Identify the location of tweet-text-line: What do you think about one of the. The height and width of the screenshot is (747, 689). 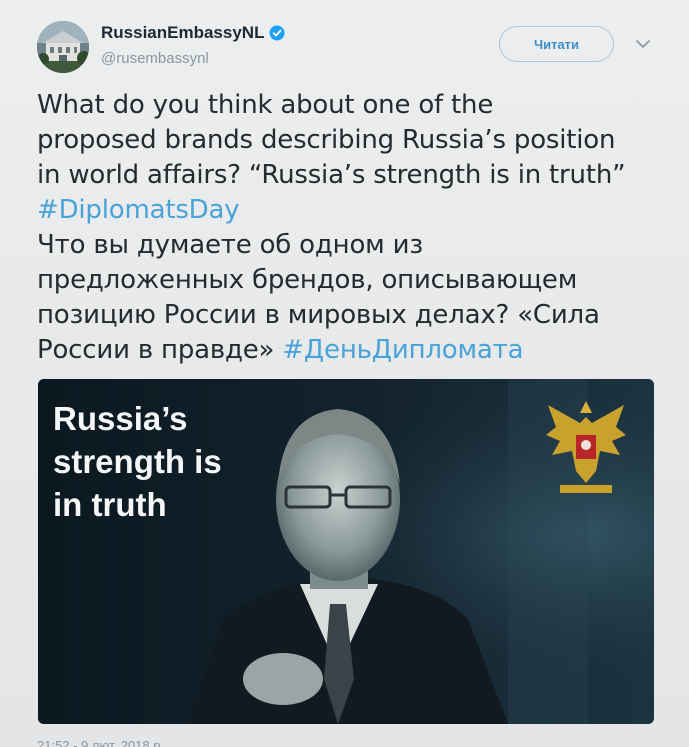
(265, 105).